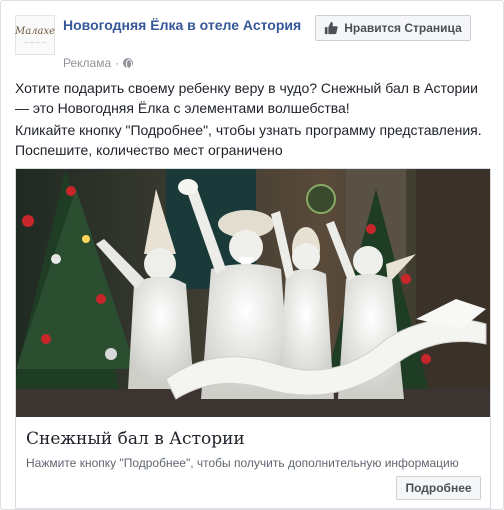  I want to click on hotel-logo-icon: Малахе, so click(35, 31).